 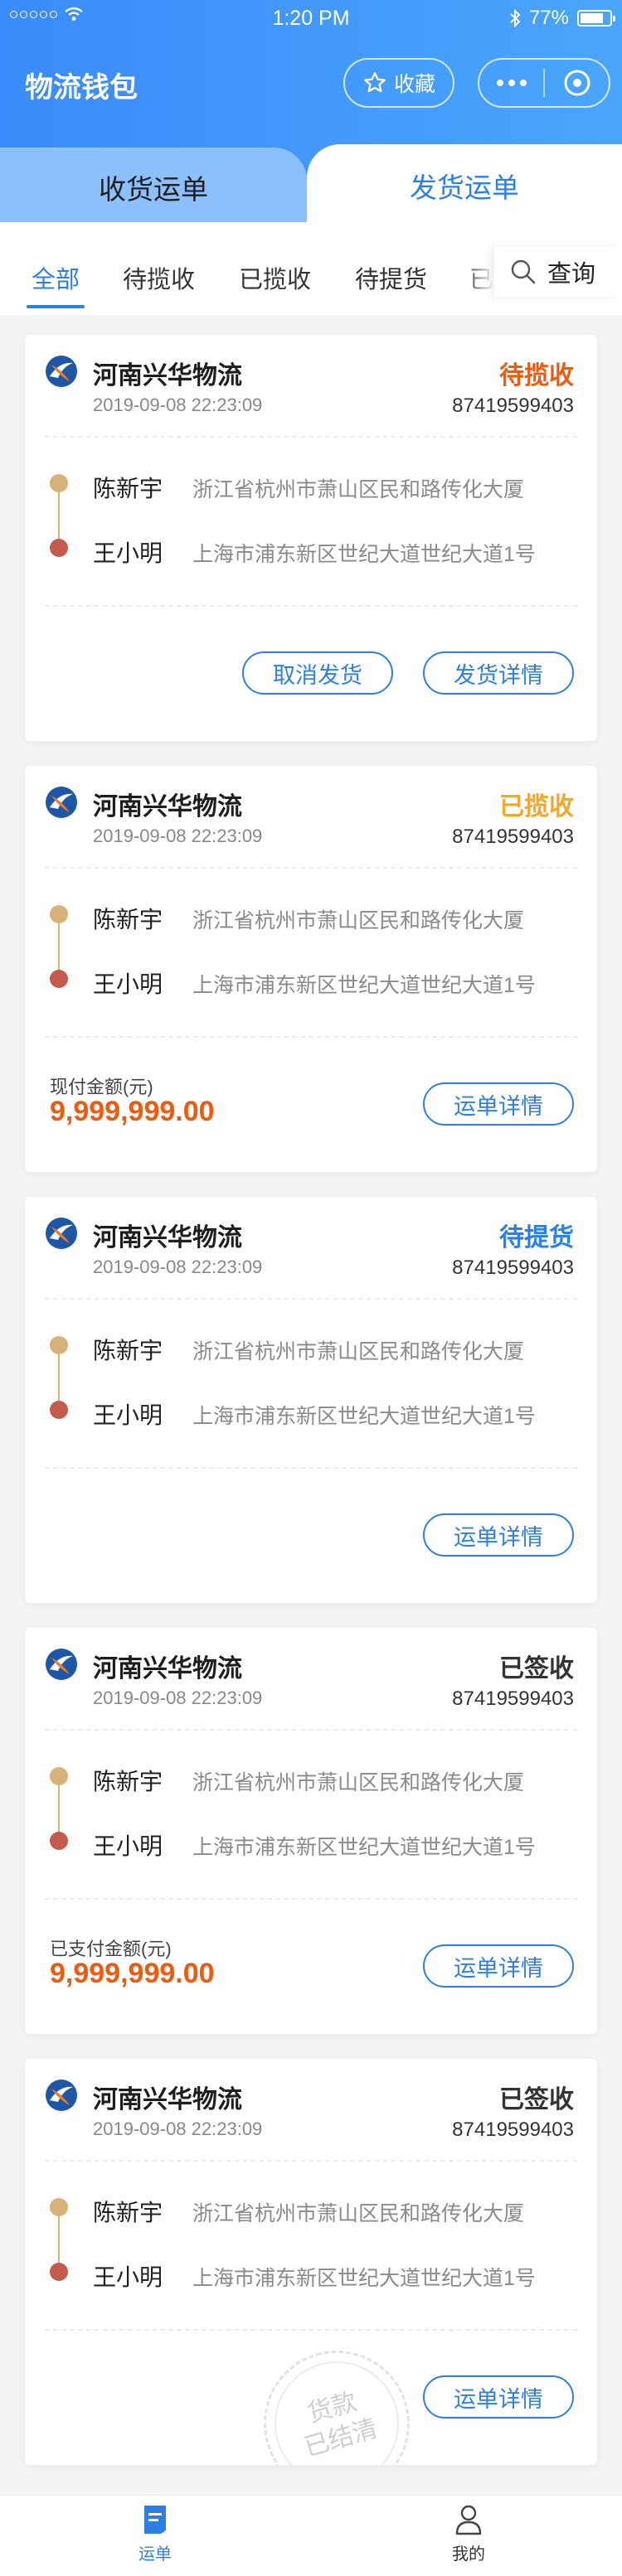 I want to click on battery-icon, so click(x=596, y=18).